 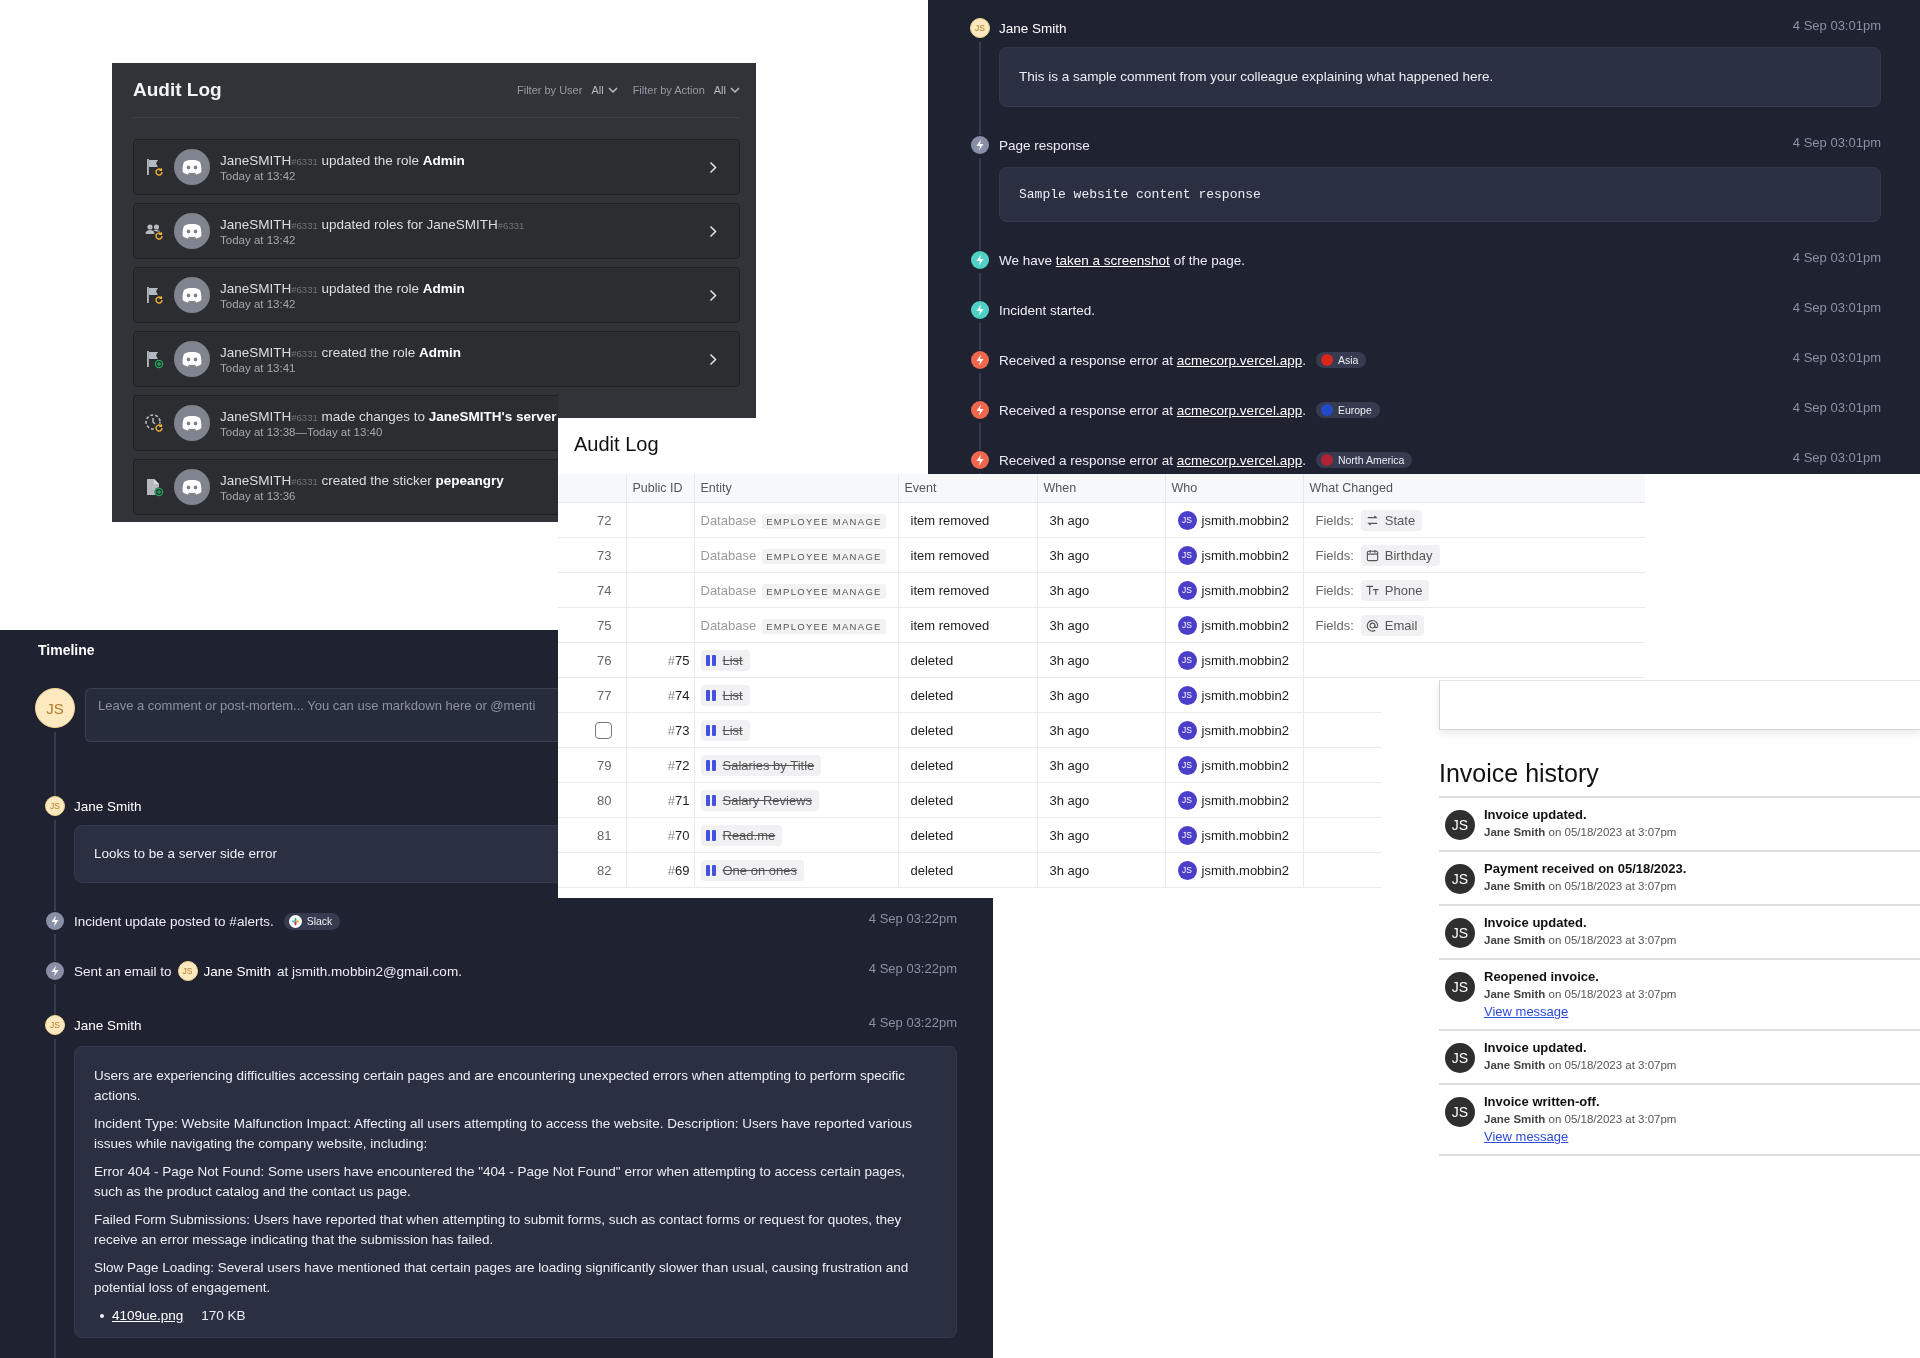 What do you see at coordinates (66, 650) in the screenshot?
I see `panel-title: Timeline` at bounding box center [66, 650].